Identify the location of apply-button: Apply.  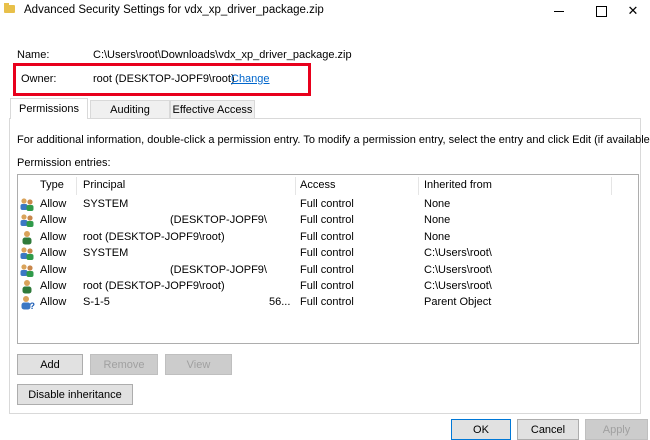
(616, 429).